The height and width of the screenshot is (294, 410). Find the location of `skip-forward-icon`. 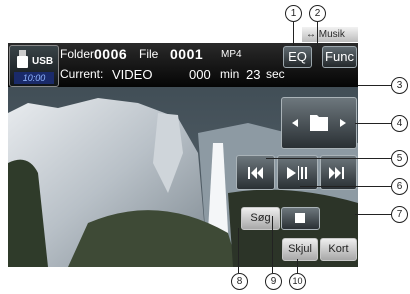

skip-forward-icon is located at coordinates (336, 173).